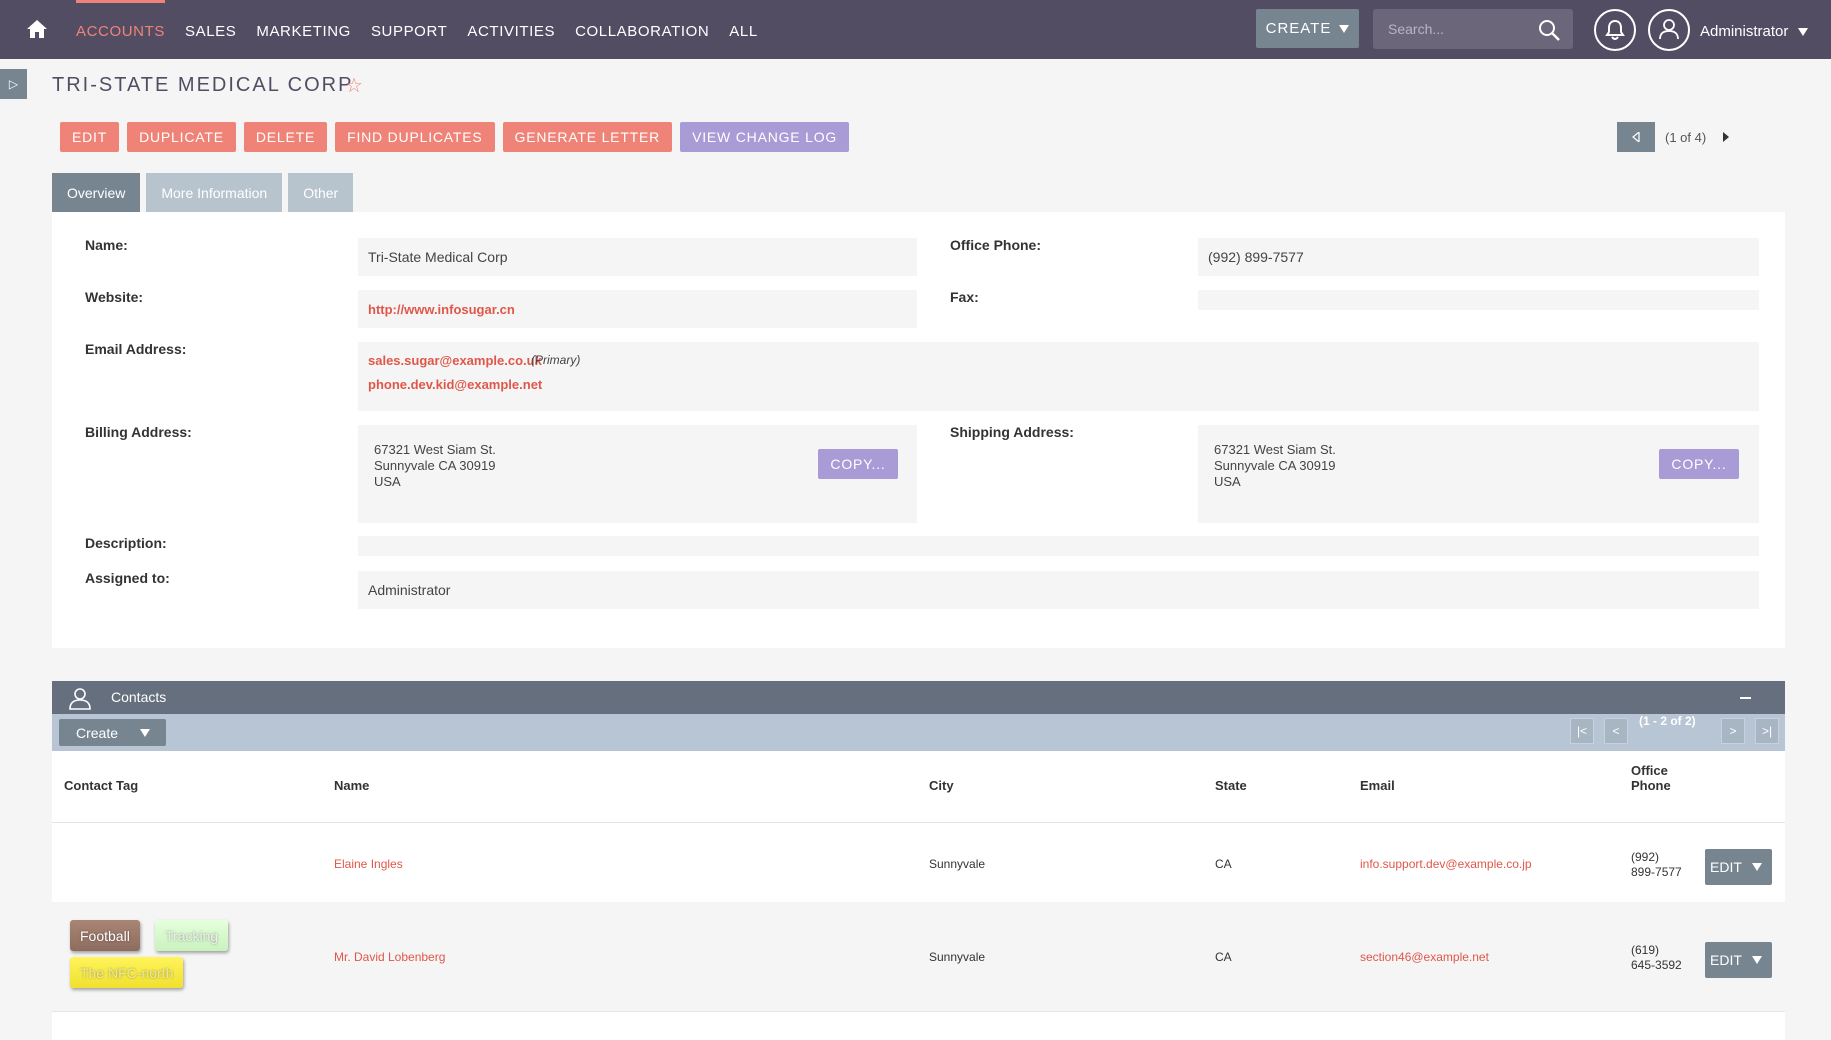 The image size is (1831, 1040). I want to click on home-icon, so click(37, 29).